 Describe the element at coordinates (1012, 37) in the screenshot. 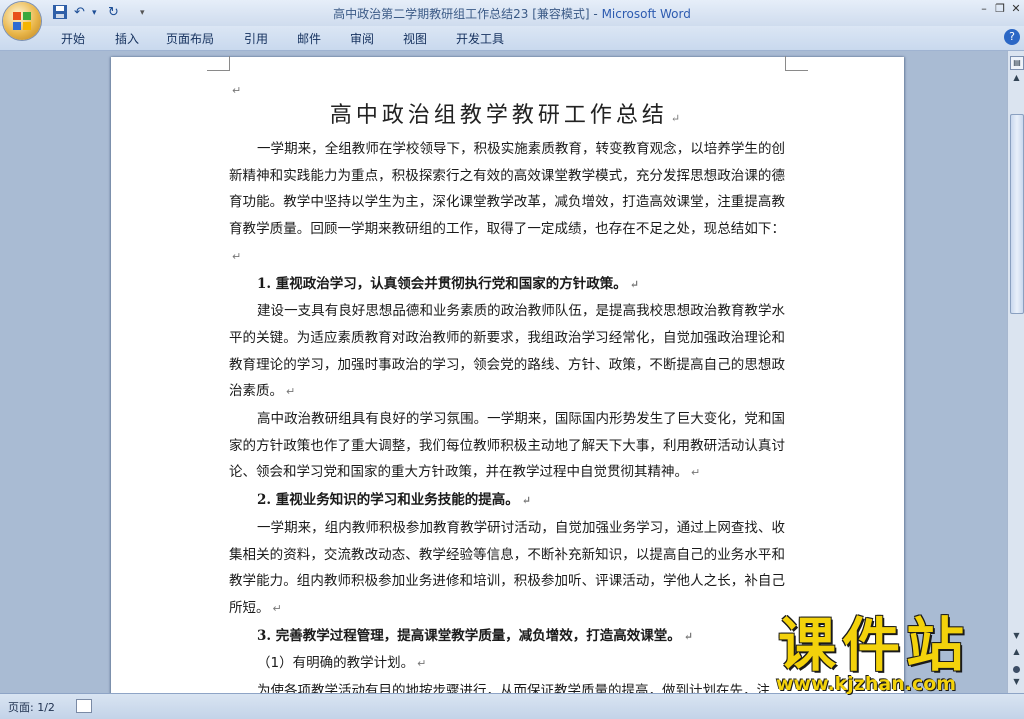

I see `help-icon: ?` at that location.